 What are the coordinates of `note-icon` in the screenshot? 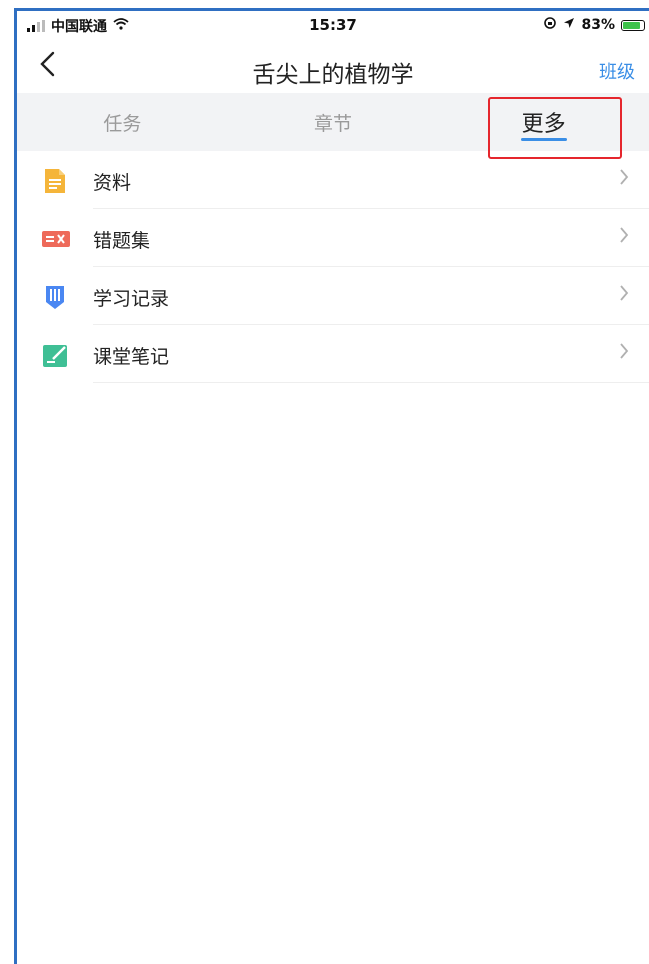 It's located at (55, 354).